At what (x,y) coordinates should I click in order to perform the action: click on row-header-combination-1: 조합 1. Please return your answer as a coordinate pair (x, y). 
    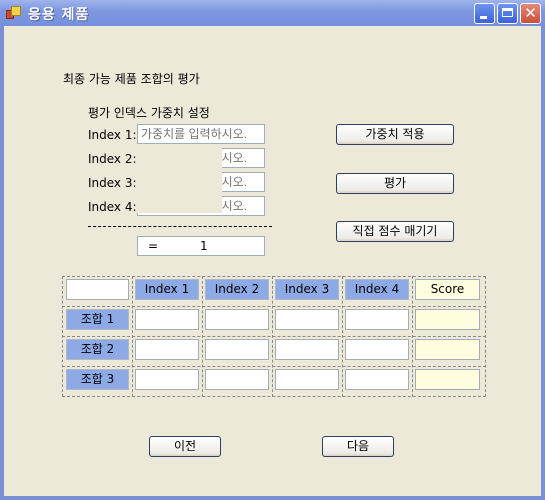
    Looking at the image, I should click on (97, 319).